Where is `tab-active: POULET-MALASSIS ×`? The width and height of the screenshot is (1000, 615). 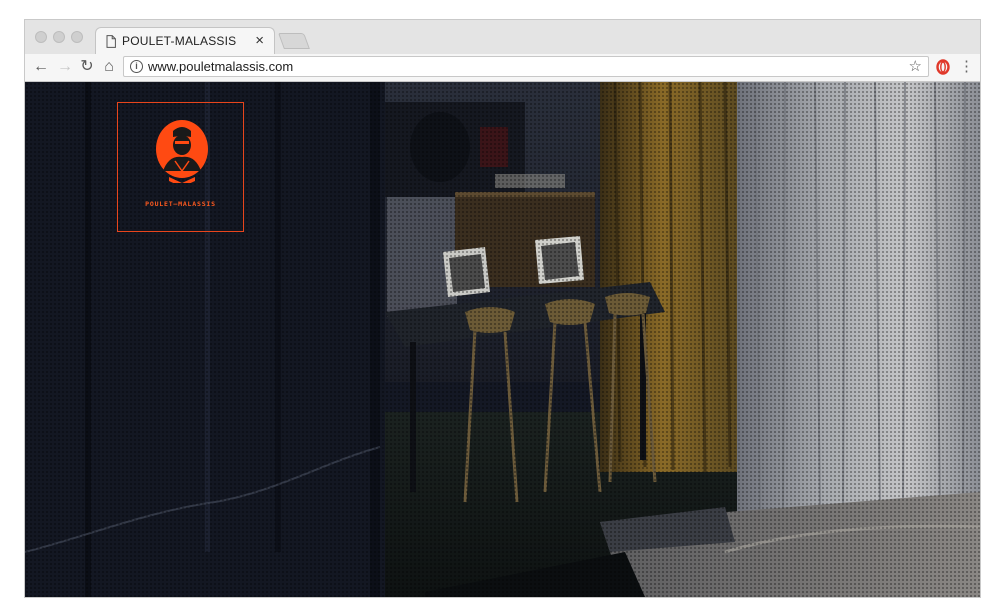 tab-active: POULET-MALASSIS × is located at coordinates (185, 41).